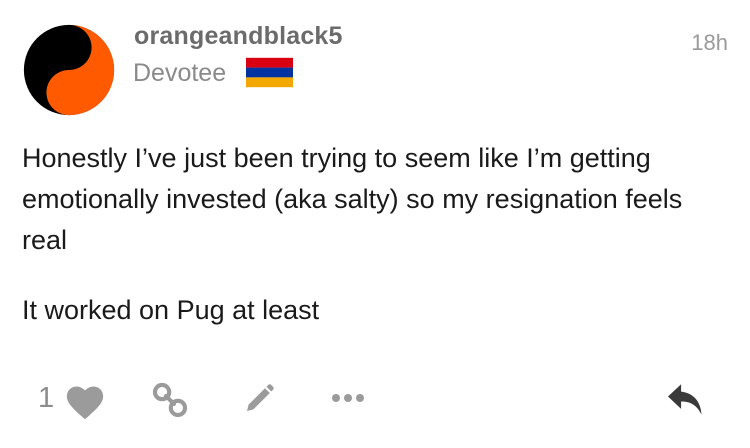 The width and height of the screenshot is (750, 448). I want to click on post-timestamp: 18h, so click(709, 43).